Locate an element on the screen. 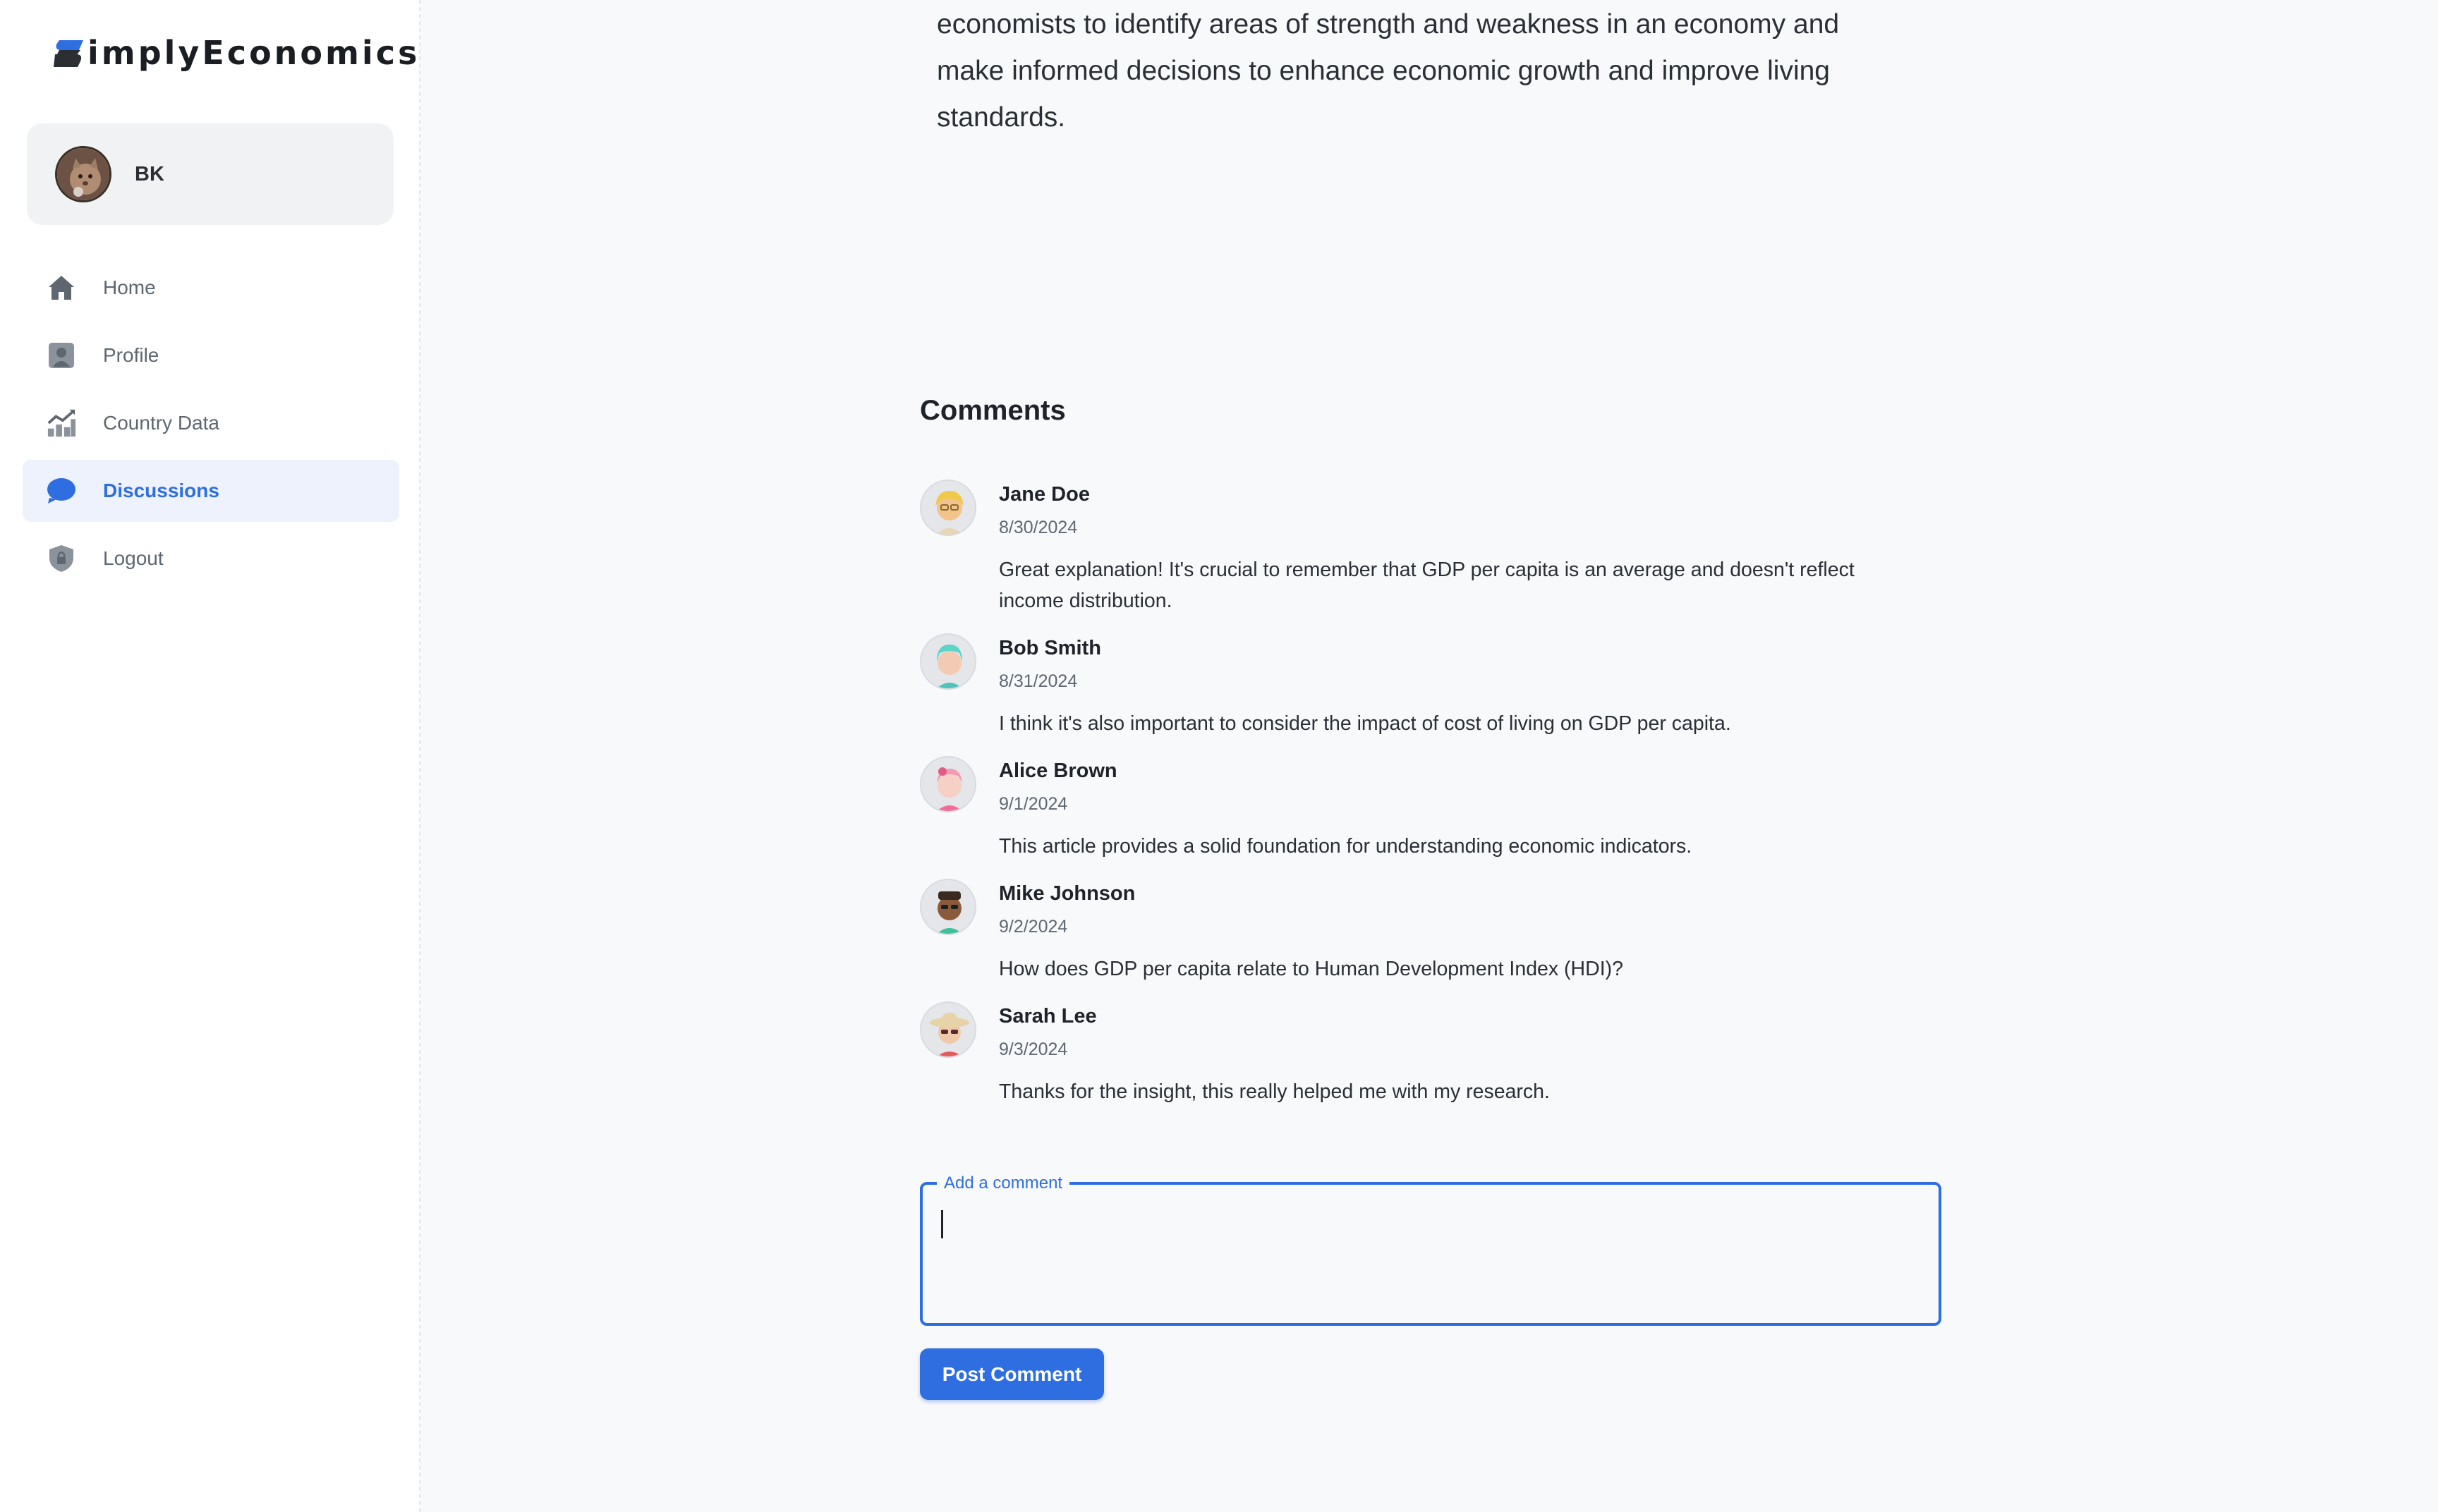  comment-author: Jane Doe is located at coordinates (1453, 494).